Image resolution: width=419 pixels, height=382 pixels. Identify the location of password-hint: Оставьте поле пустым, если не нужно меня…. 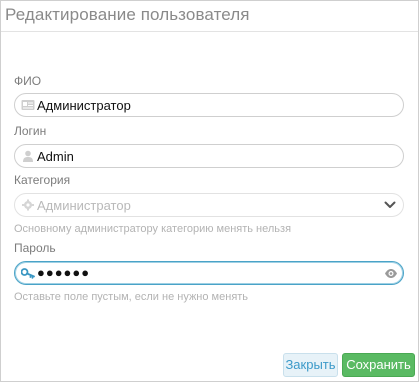
(131, 297).